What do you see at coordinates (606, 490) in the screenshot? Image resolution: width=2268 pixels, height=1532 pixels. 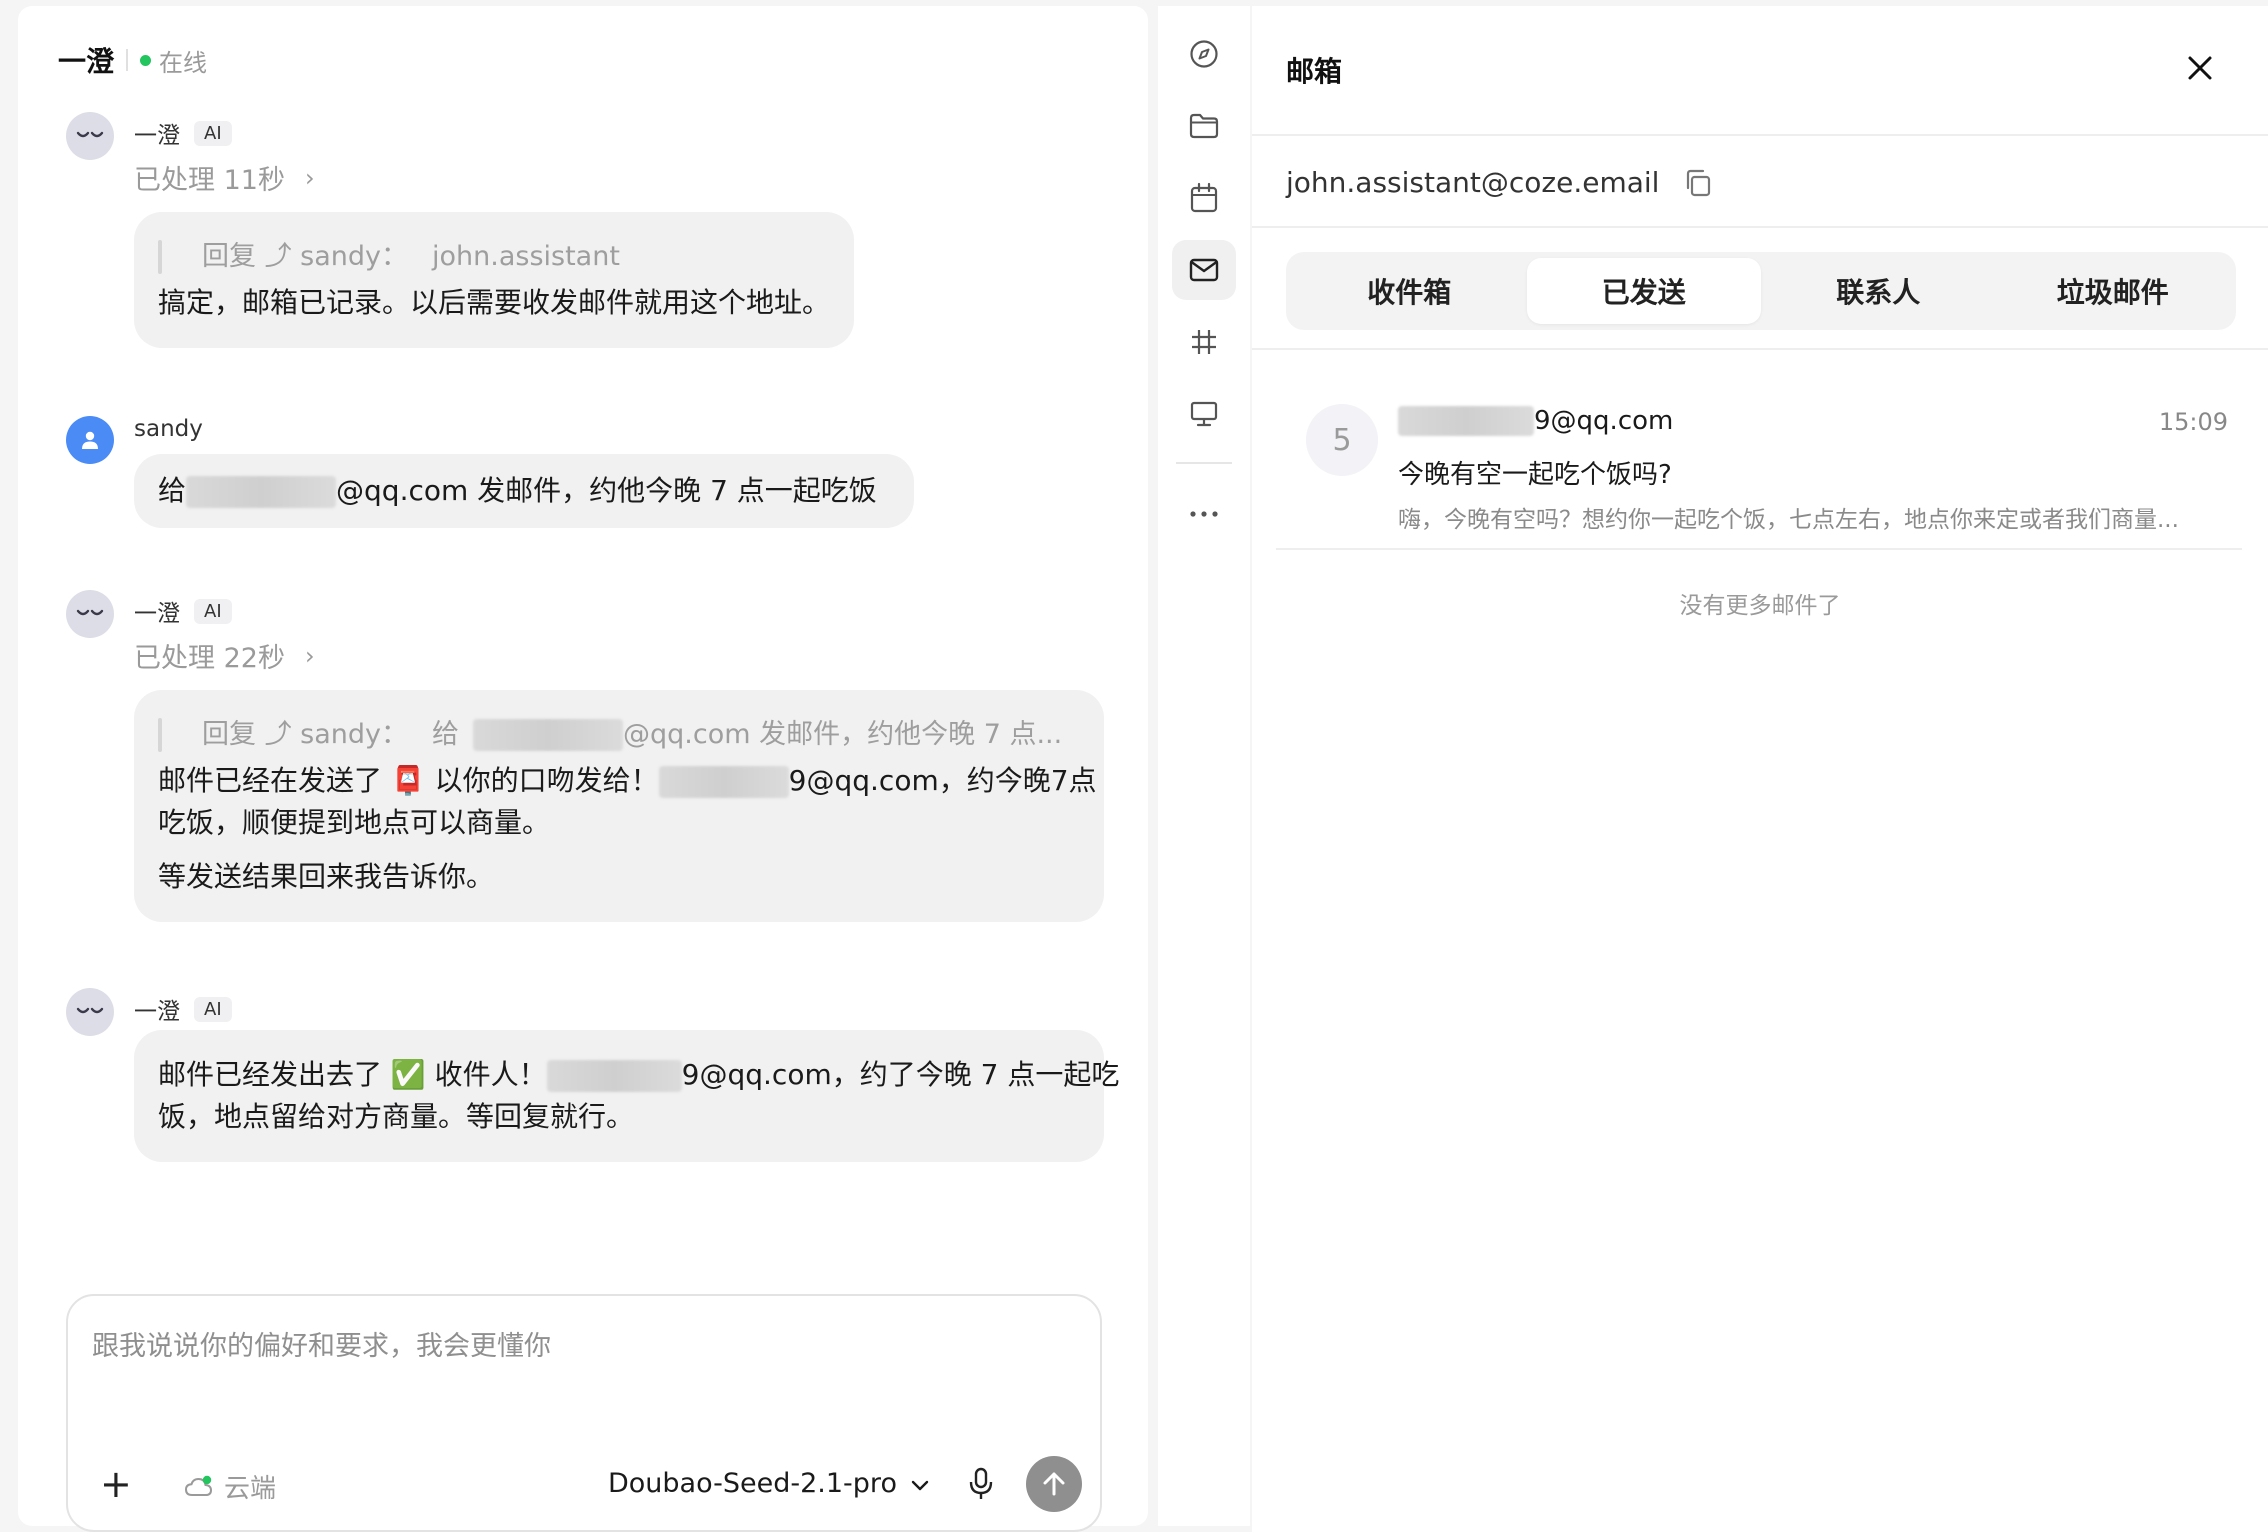 I see `message-text-suffix: @qq.com 发邮件，约他今晚 7 点一起吃饭` at bounding box center [606, 490].